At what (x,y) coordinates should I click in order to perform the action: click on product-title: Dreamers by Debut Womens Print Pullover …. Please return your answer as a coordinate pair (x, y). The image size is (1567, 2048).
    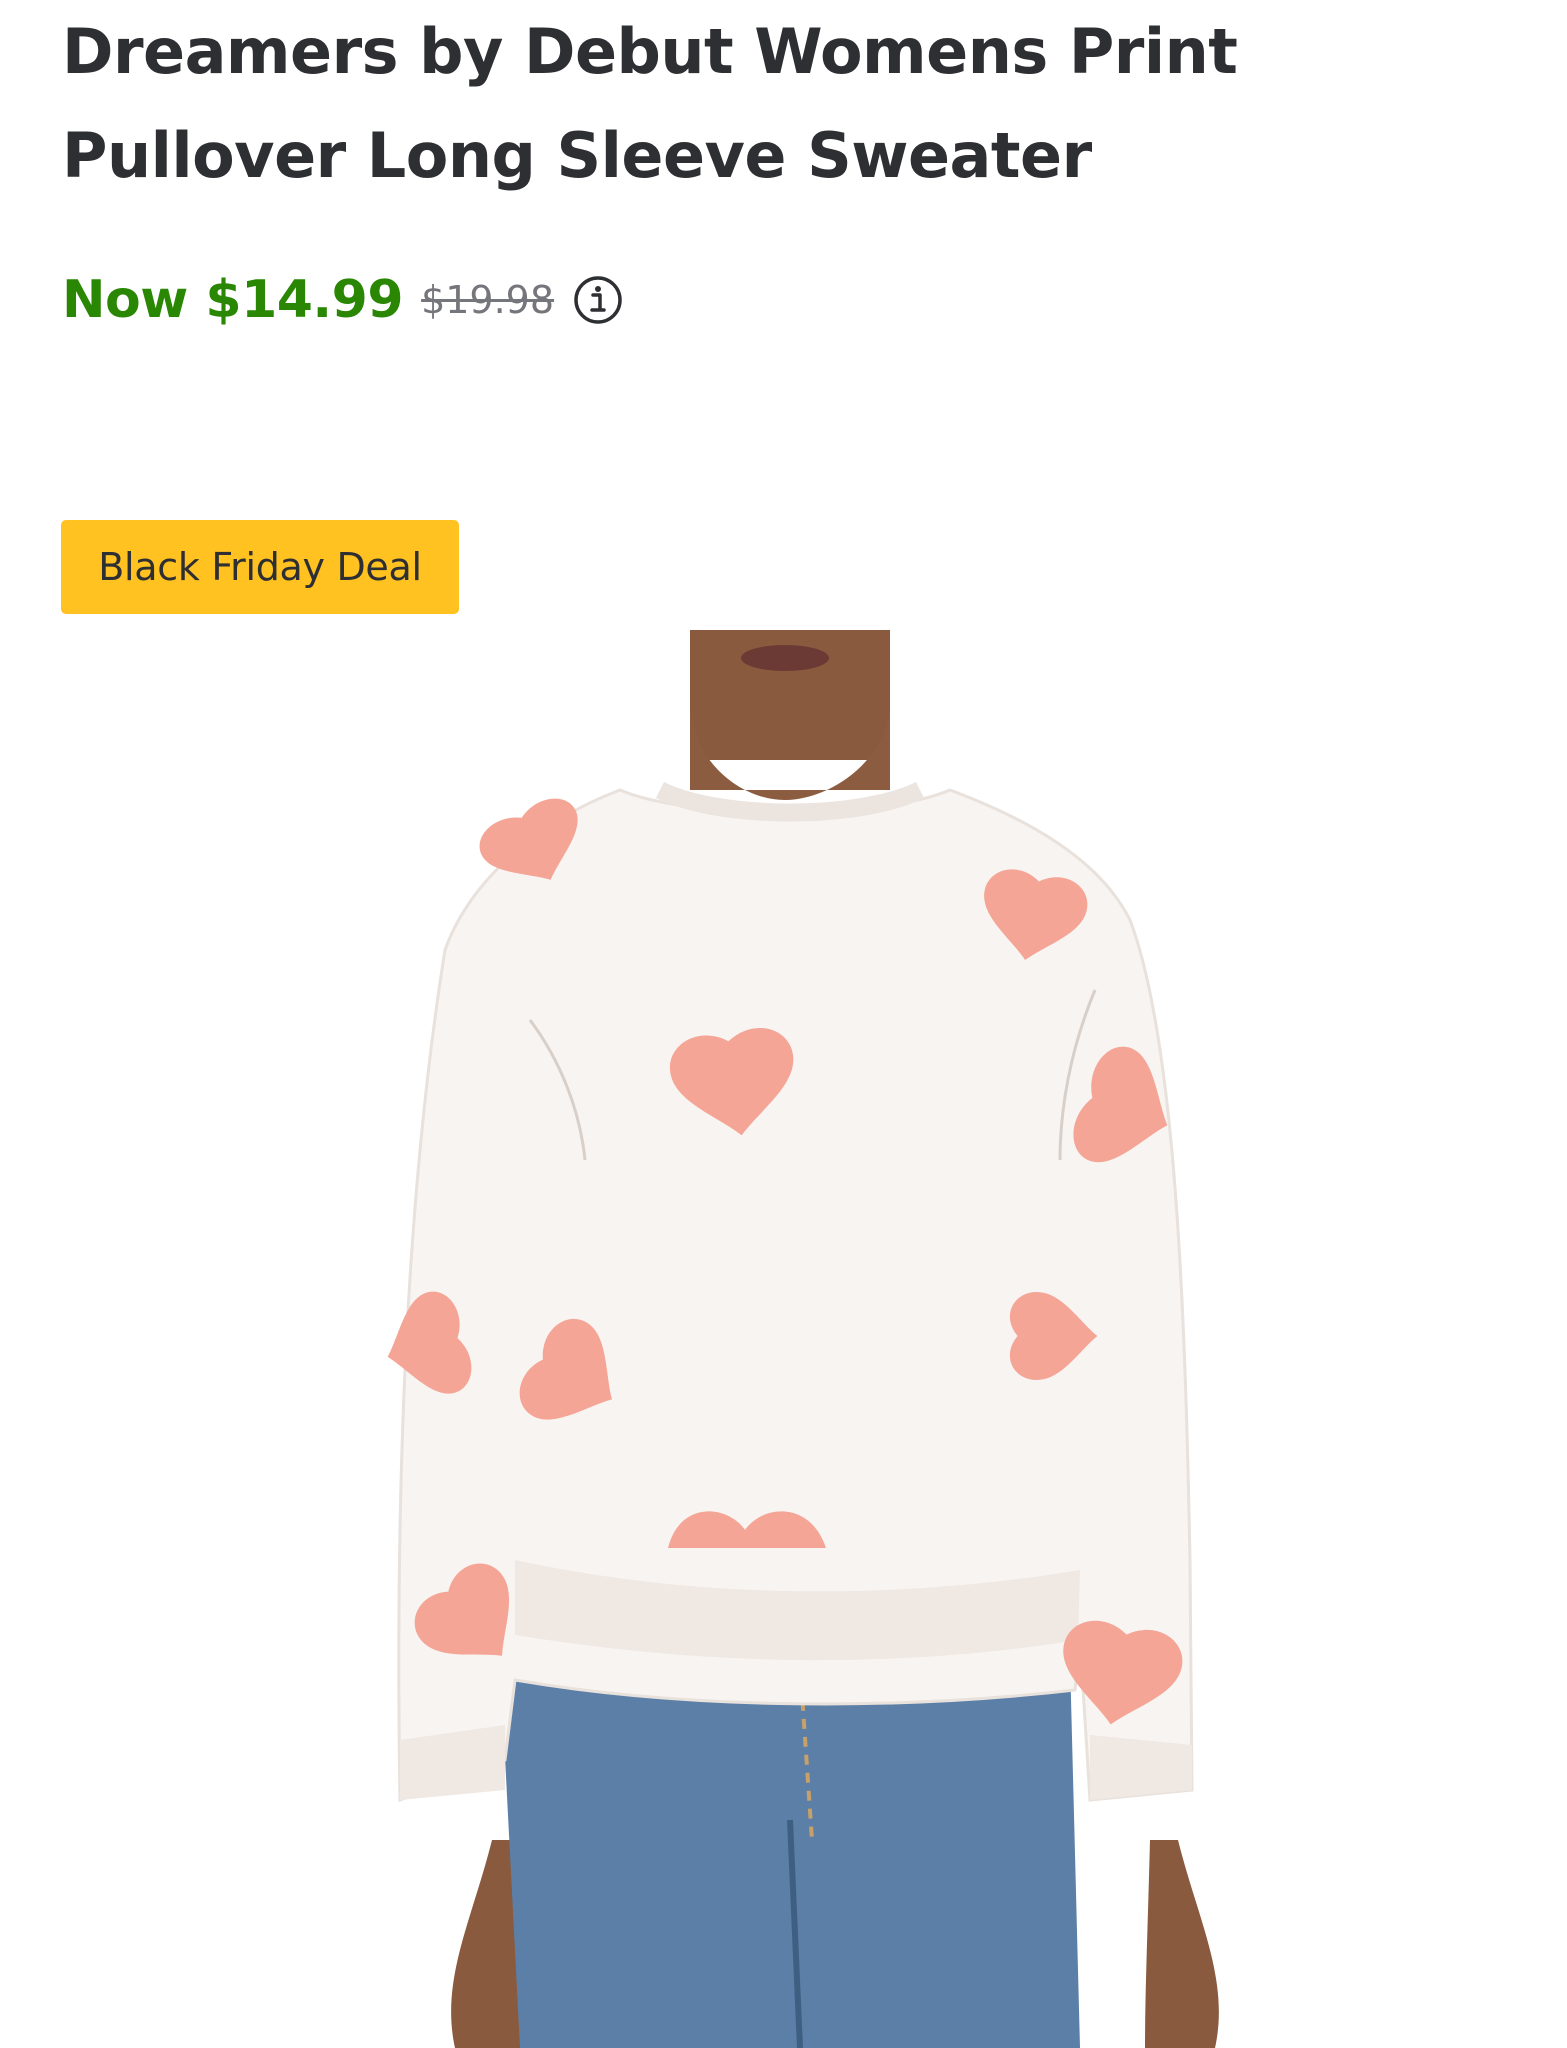
    Looking at the image, I should click on (650, 103).